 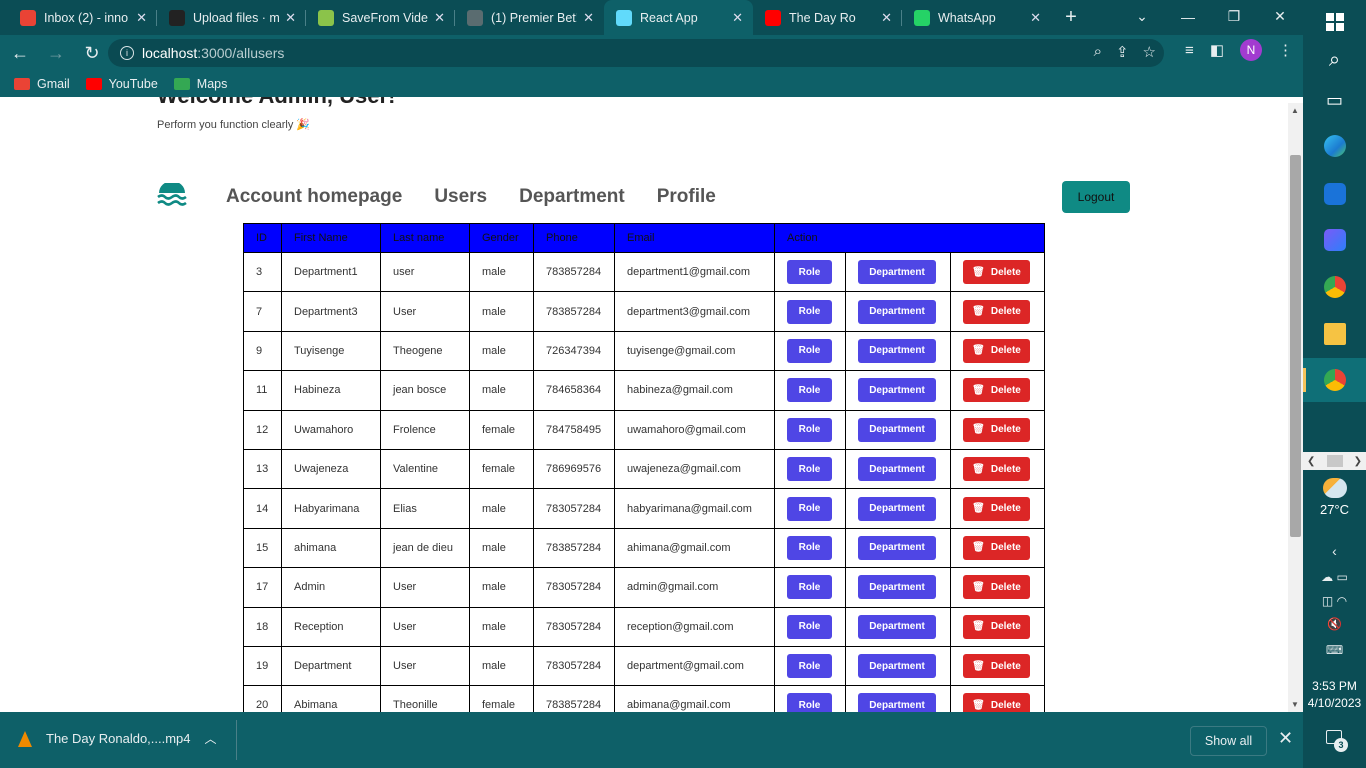 What do you see at coordinates (20, 53) in the screenshot?
I see `back-icon: ←` at bounding box center [20, 53].